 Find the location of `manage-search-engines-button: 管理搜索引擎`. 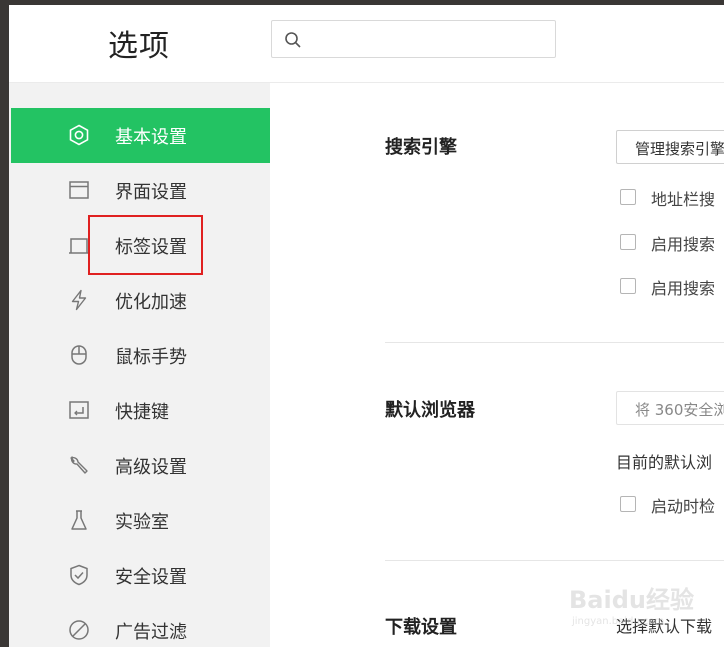

manage-search-engines-button: 管理搜索引擎 is located at coordinates (670, 147).